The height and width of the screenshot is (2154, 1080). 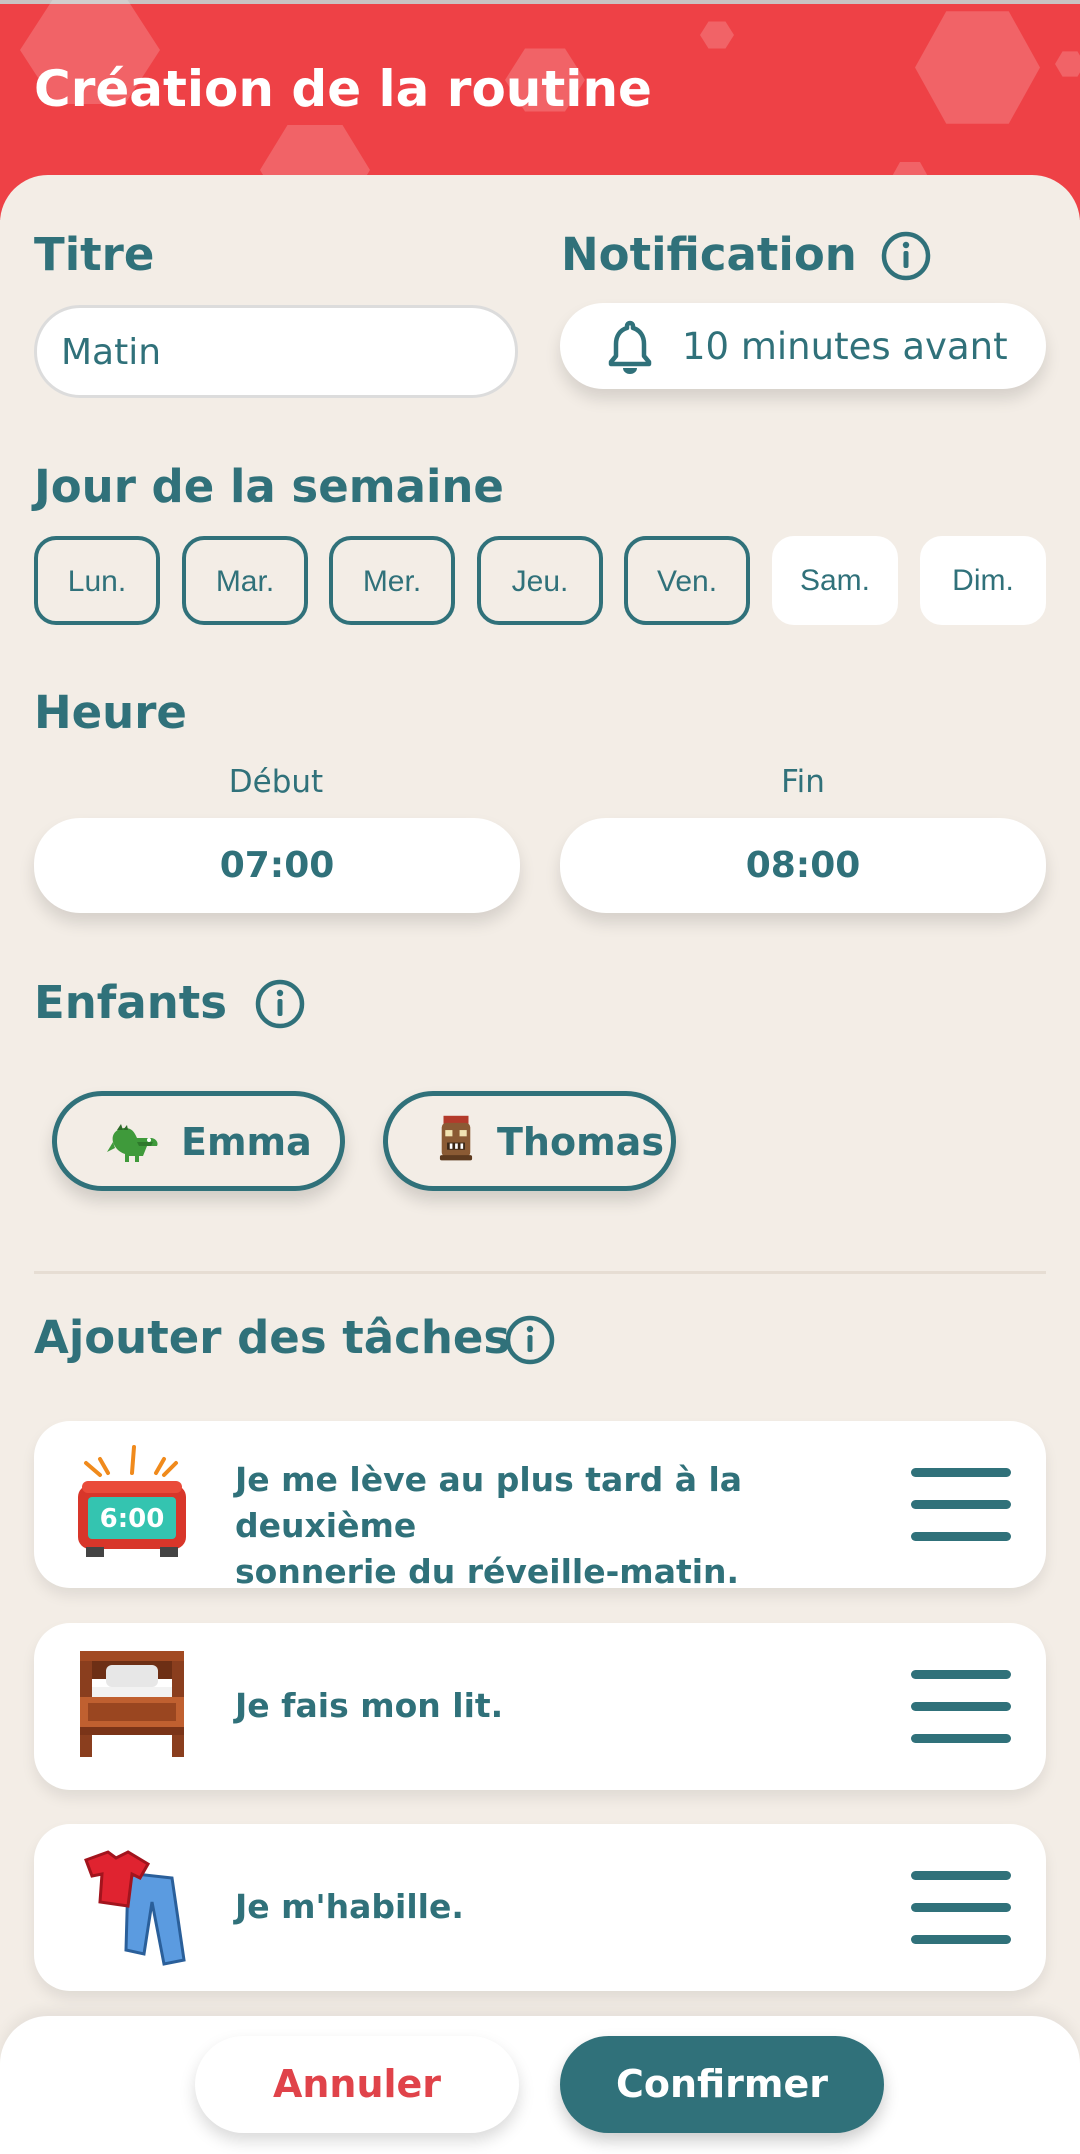 What do you see at coordinates (132, 1143) in the screenshot?
I see `dinosaur-avatar-icon` at bounding box center [132, 1143].